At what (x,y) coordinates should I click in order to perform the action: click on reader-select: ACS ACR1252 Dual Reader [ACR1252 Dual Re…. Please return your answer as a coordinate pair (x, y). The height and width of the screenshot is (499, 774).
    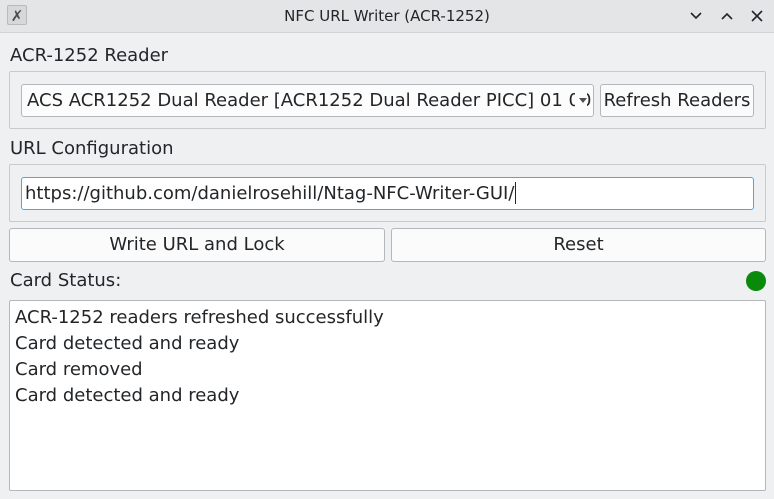
    Looking at the image, I should click on (307, 100).